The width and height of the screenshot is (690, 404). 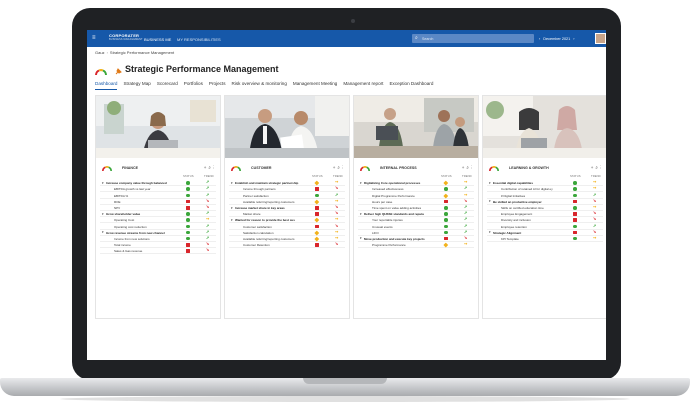 I want to click on kpi-row: Programme Performance ➙, so click(x=416, y=245).